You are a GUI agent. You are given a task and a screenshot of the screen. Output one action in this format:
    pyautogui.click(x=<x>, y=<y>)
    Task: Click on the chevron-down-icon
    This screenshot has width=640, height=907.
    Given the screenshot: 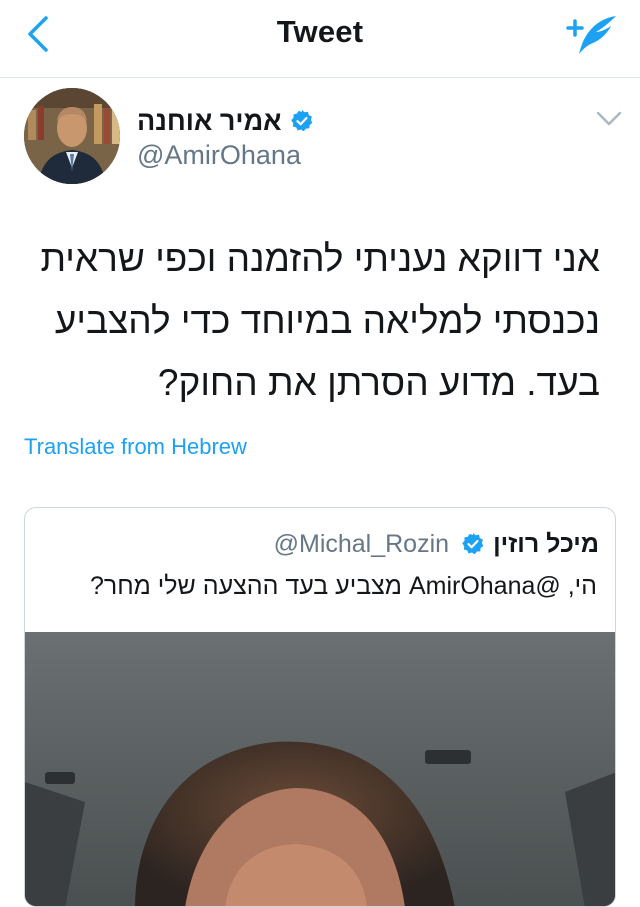 What is the action you would take?
    pyautogui.click(x=609, y=119)
    